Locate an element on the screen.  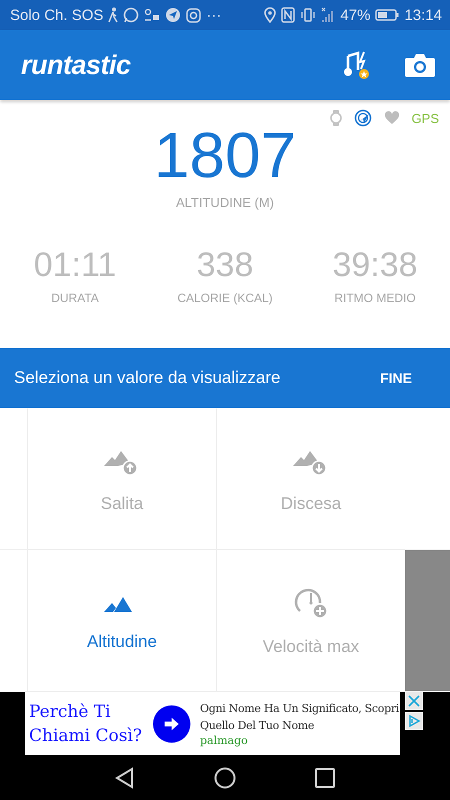
metric-label: RITMO MEDIO is located at coordinates (375, 298).